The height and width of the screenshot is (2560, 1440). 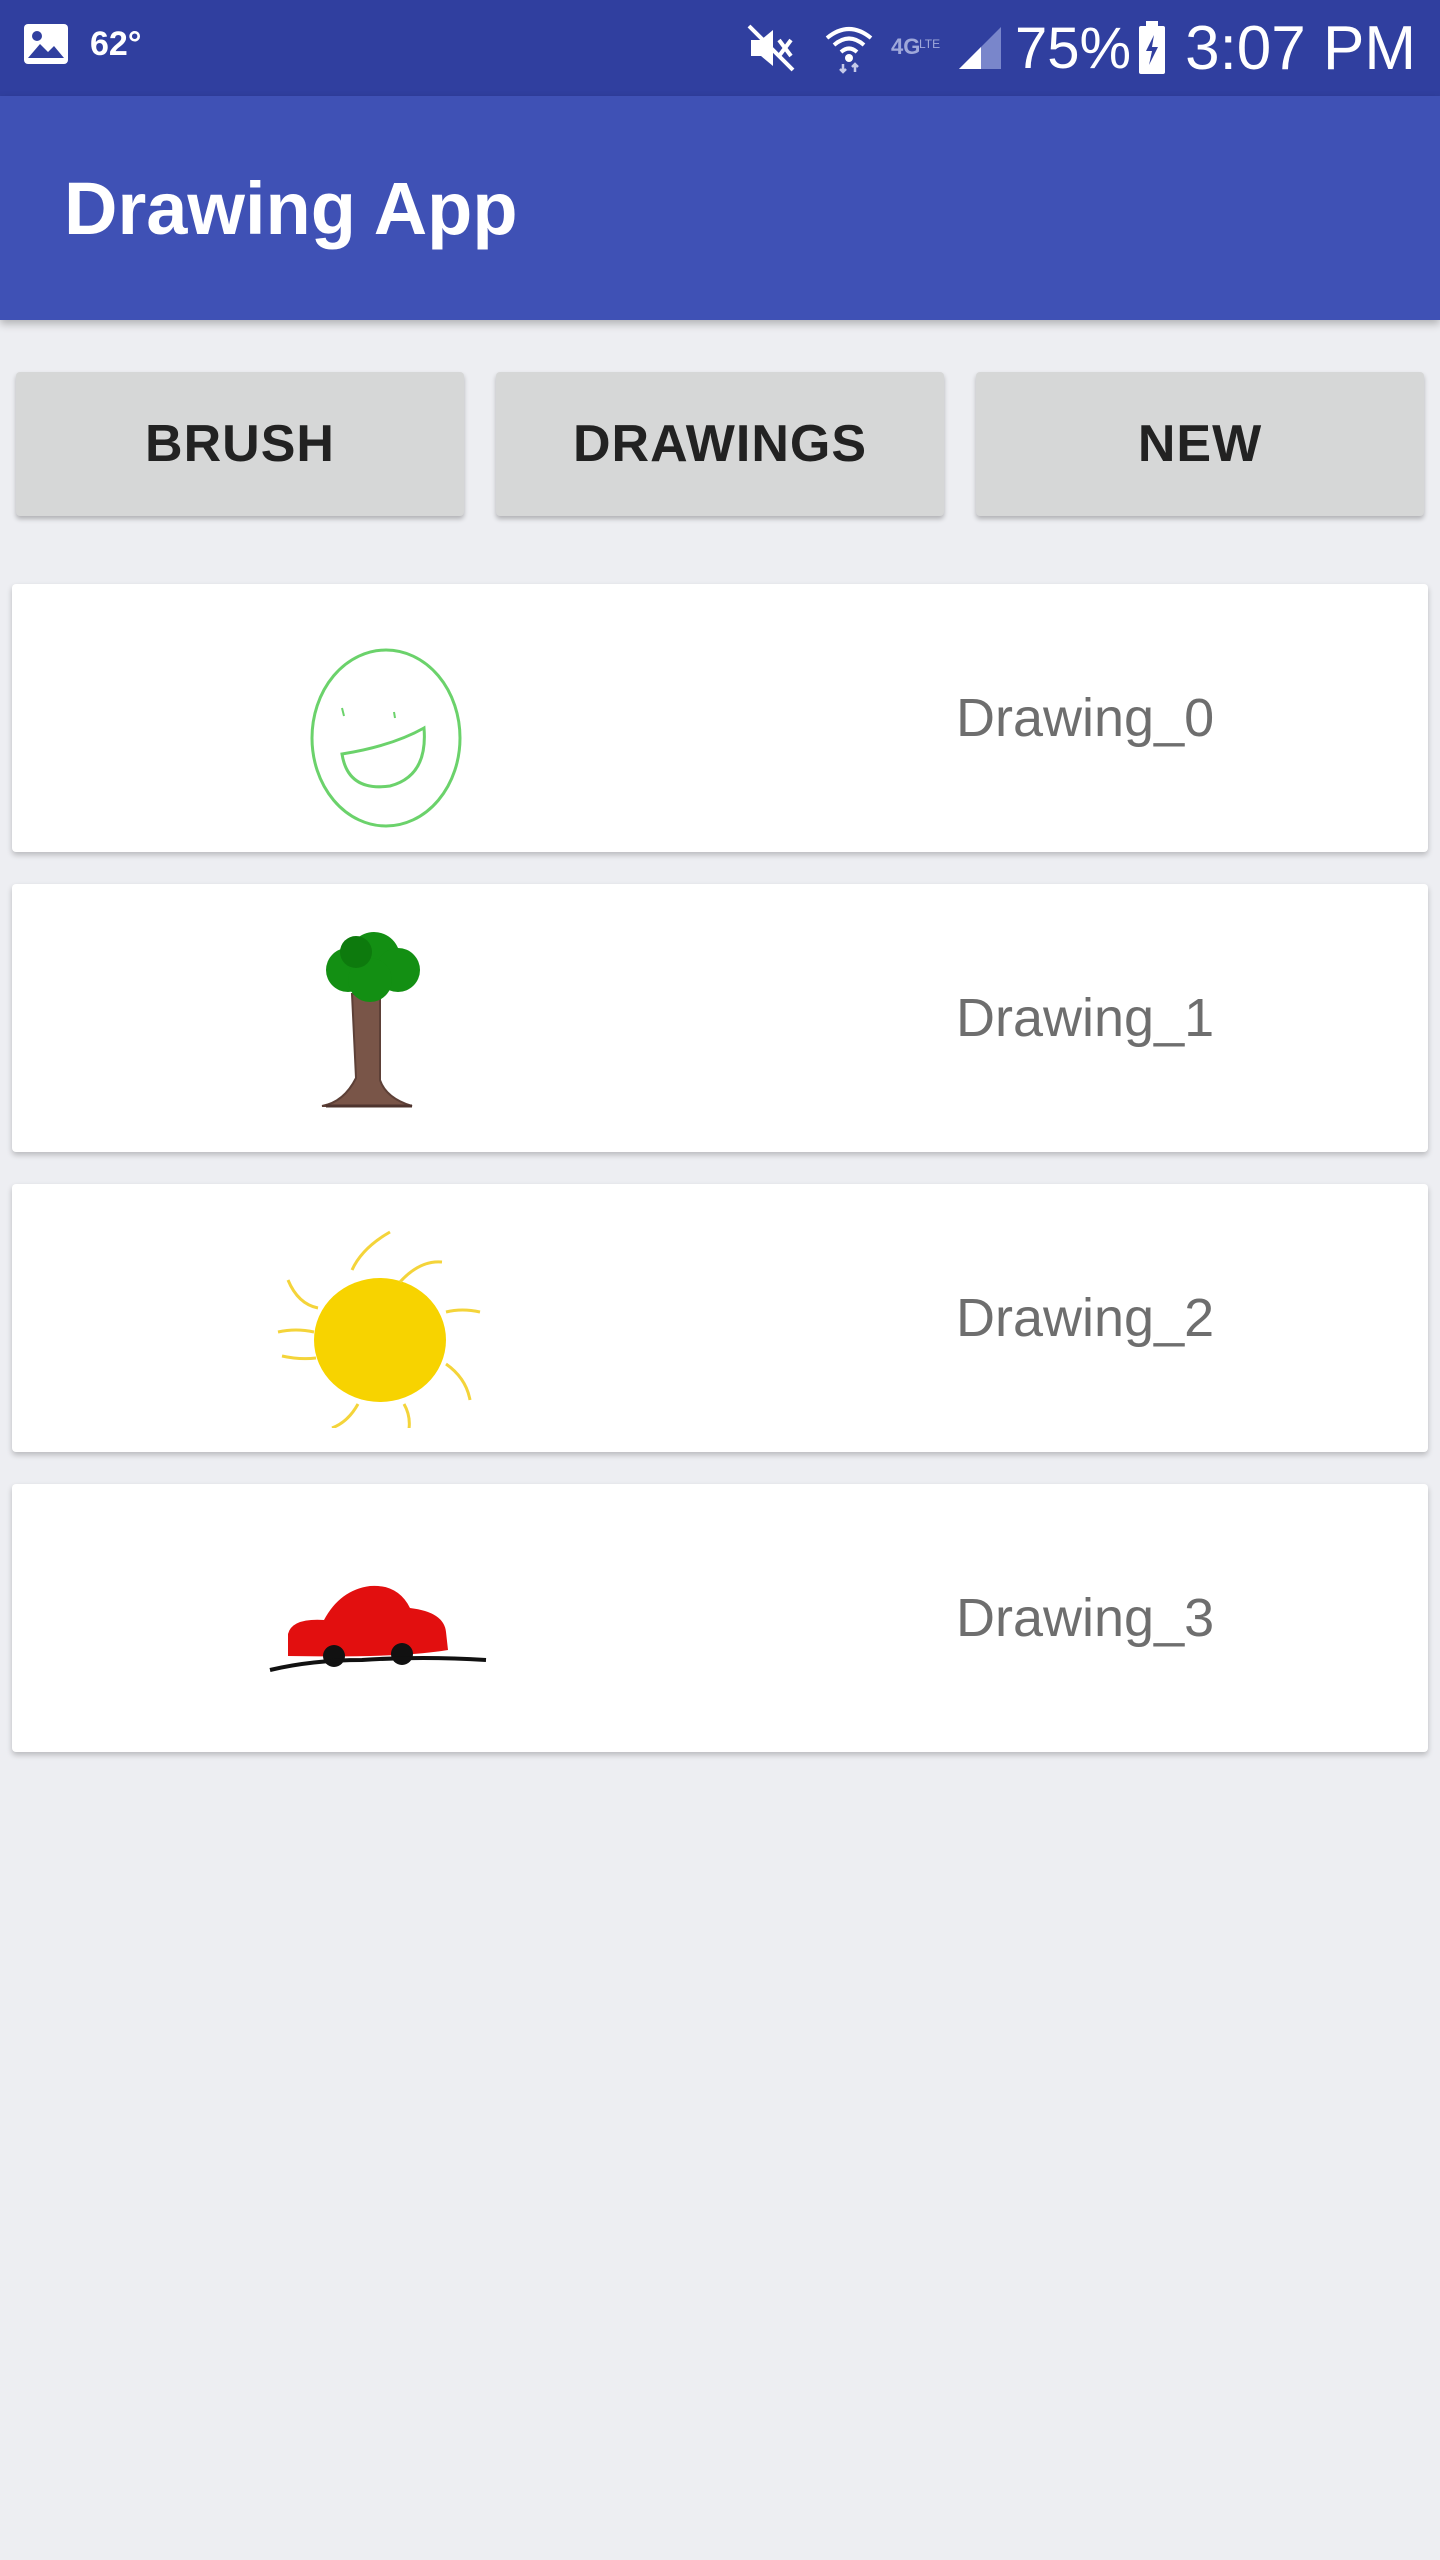 I want to click on temperature-text: 62°, so click(x=116, y=43).